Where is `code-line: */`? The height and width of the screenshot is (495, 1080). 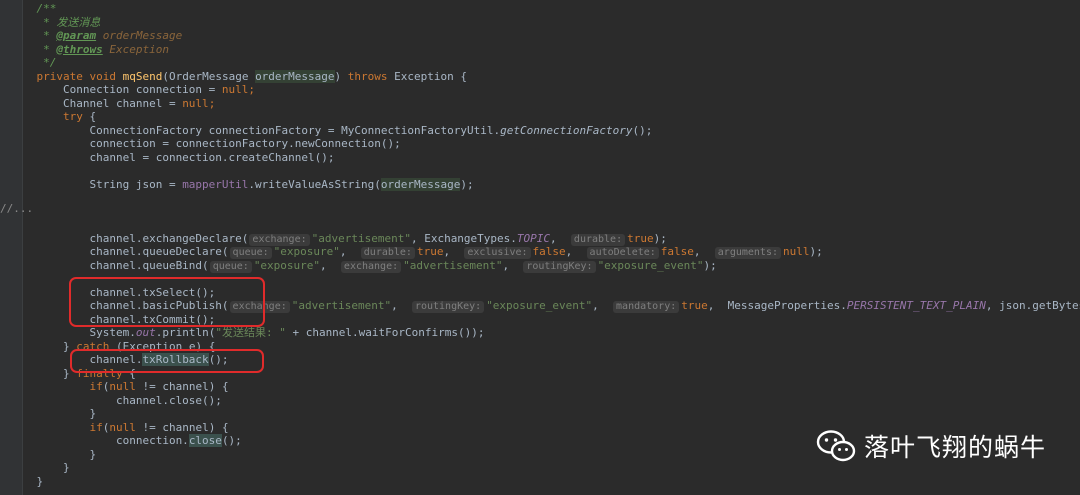 code-line: */ is located at coordinates (33, 63).